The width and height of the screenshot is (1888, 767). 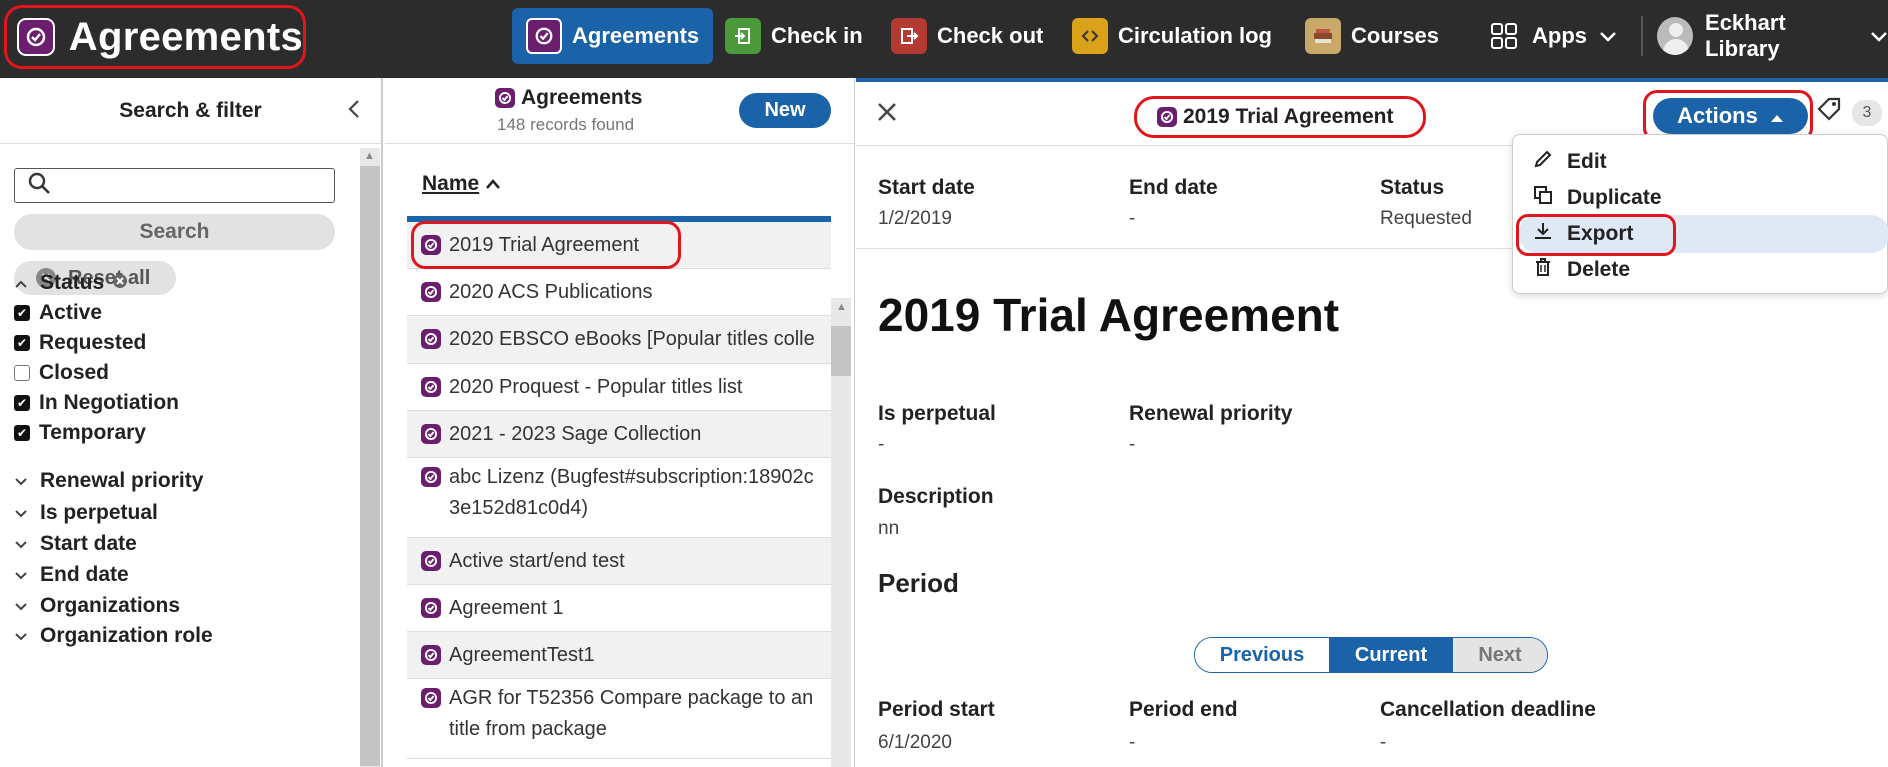 I want to click on status-checkbox-active: ✔ Active, so click(x=58, y=313).